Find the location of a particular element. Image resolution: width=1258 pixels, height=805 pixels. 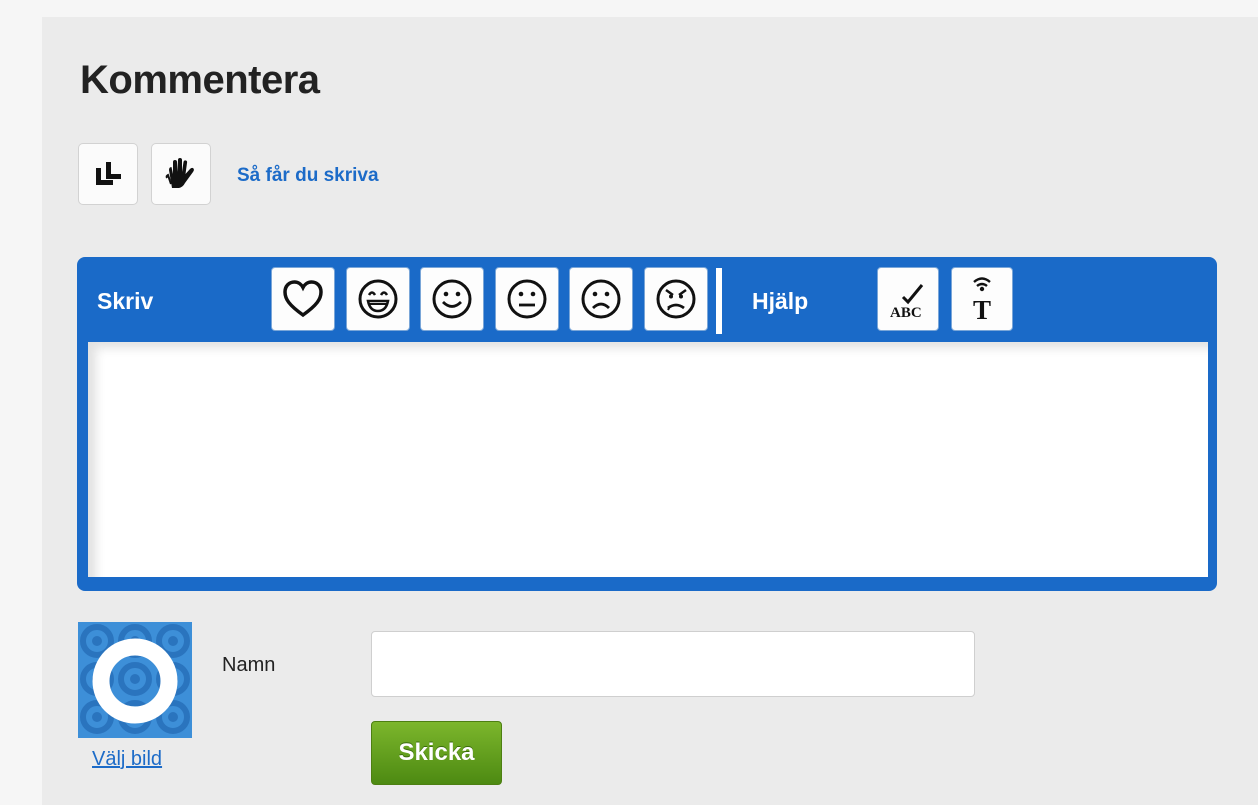

smiling-face-icon is located at coordinates (452, 299).